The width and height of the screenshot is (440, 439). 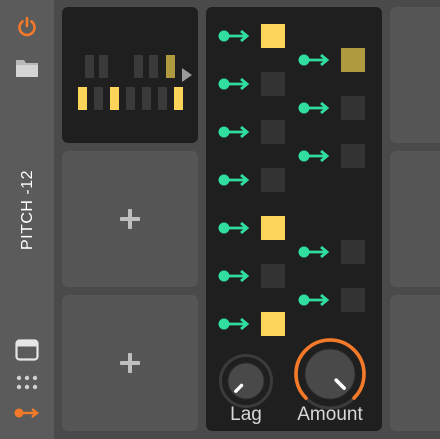 I want to click on amount-knob, so click(x=330, y=374).